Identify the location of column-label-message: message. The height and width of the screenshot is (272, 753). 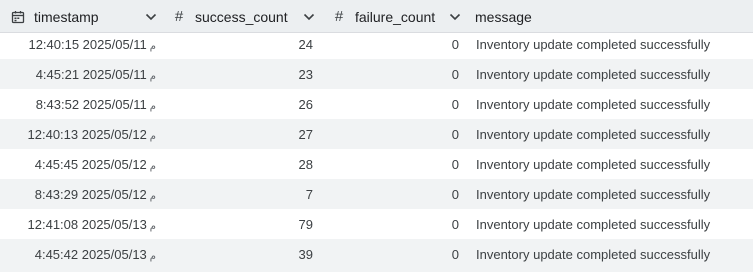
(503, 16).